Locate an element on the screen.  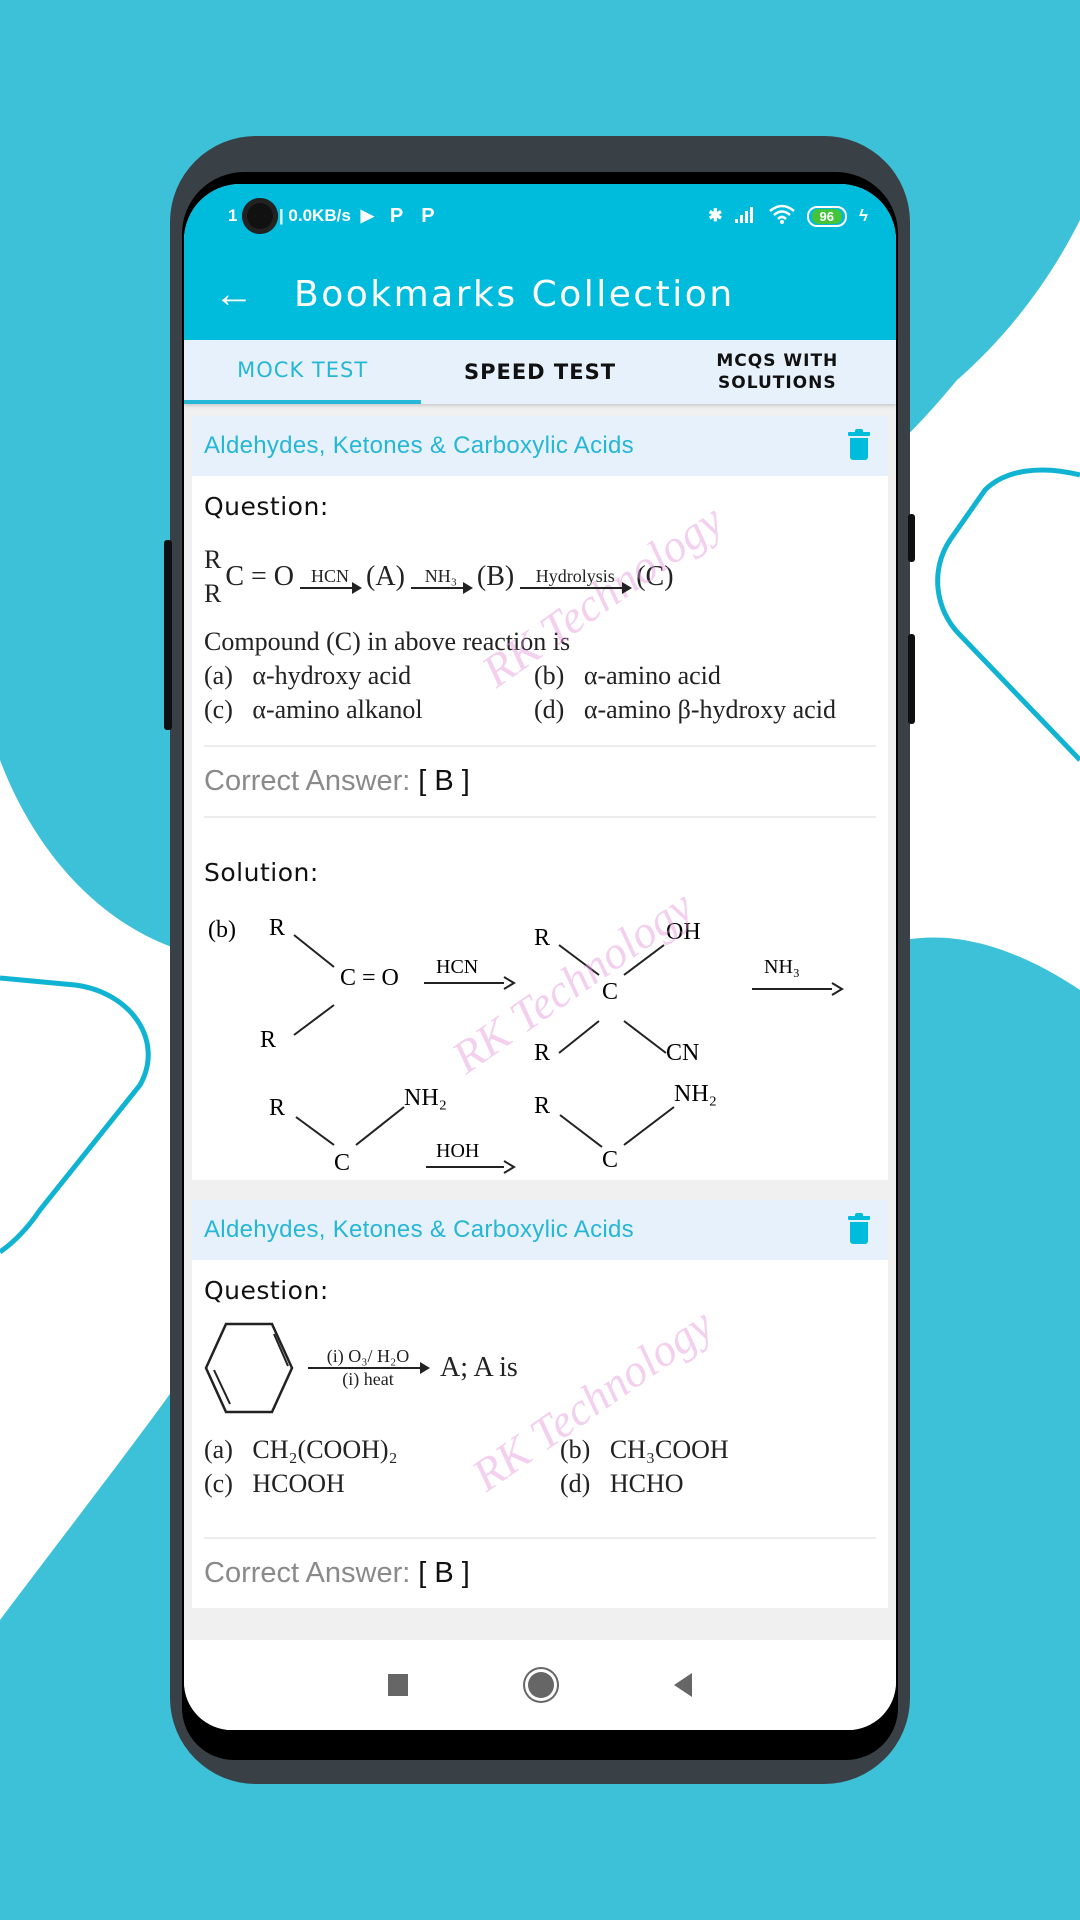
reagent: HOH is located at coordinates (457, 1151).